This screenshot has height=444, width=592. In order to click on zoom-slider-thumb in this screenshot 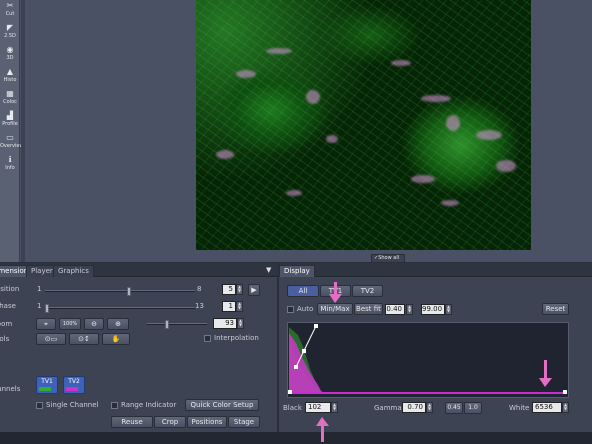, I will do `click(167, 324)`.